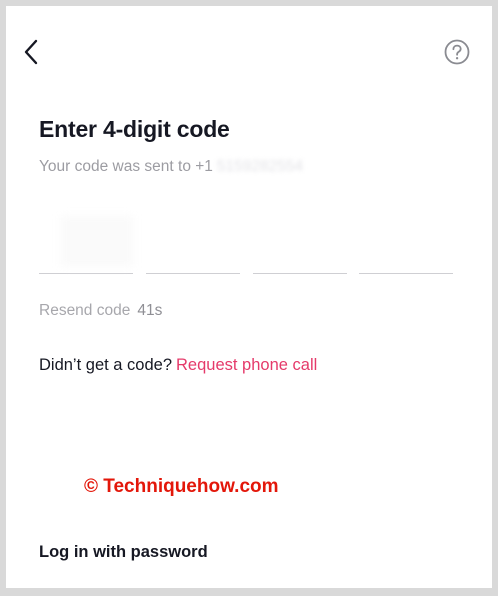 Image resolution: width=498 pixels, height=596 pixels. I want to click on help-button, so click(457, 52).